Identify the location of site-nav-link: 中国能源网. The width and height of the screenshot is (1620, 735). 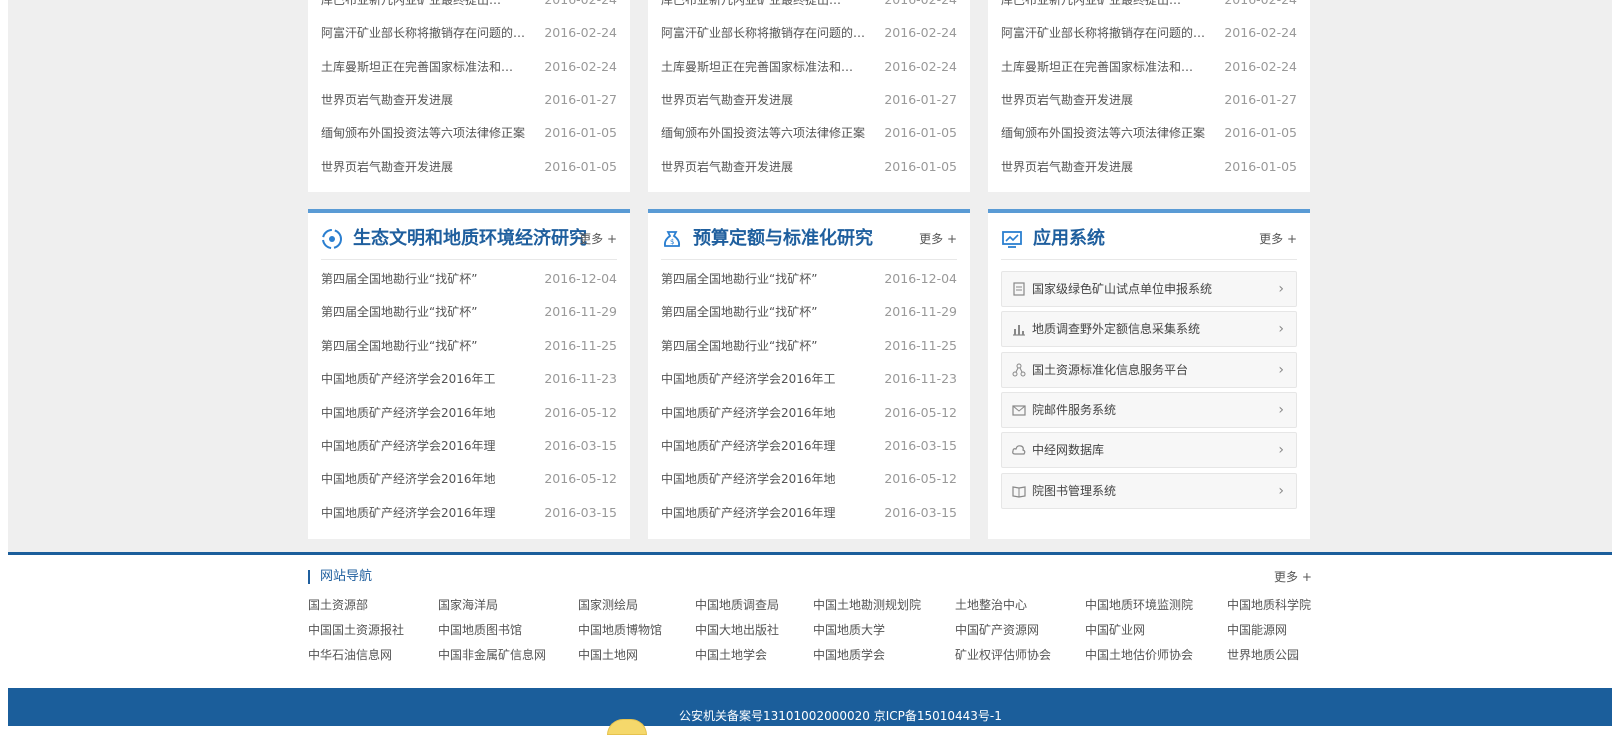
(1257, 630).